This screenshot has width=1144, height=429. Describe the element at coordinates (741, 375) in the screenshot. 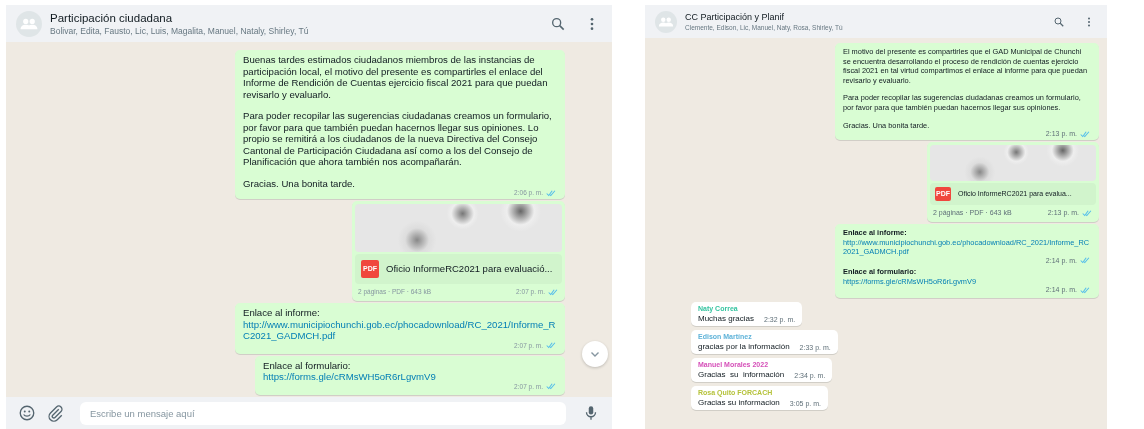

I see `message-text: Gracias su información` at that location.